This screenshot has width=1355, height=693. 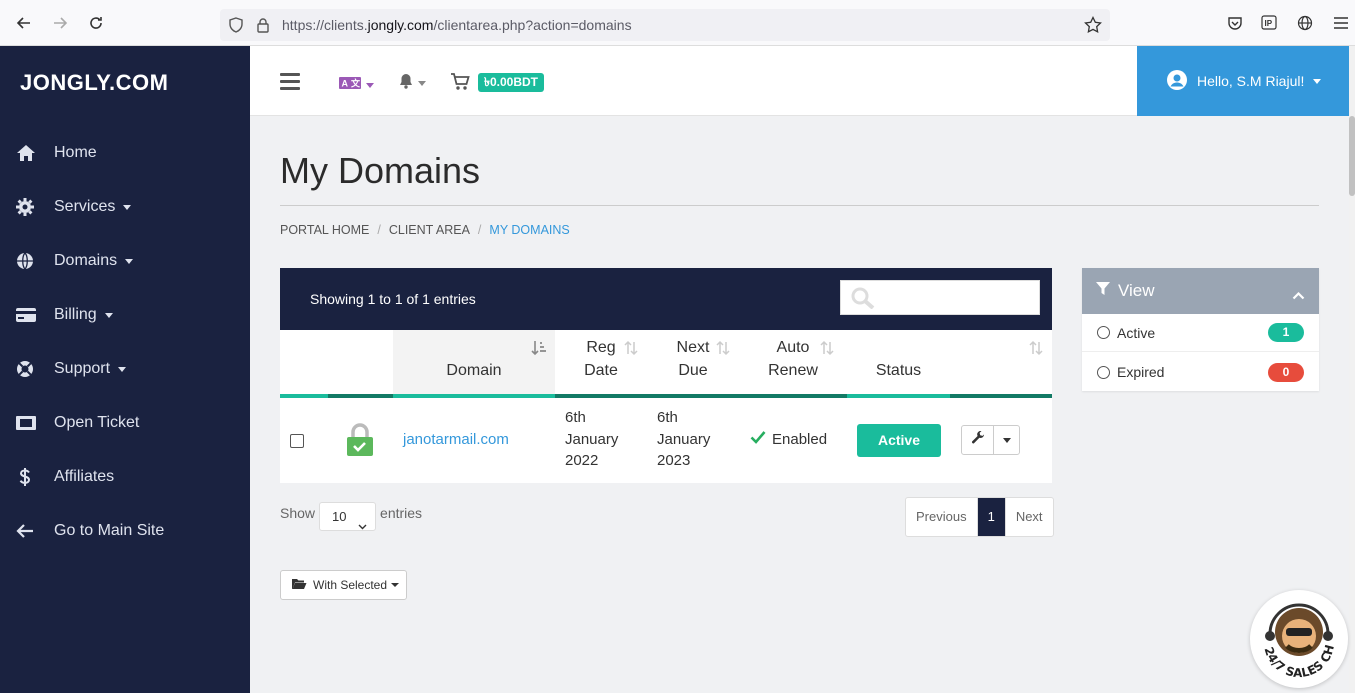 I want to click on notifications-button, so click(x=412, y=83).